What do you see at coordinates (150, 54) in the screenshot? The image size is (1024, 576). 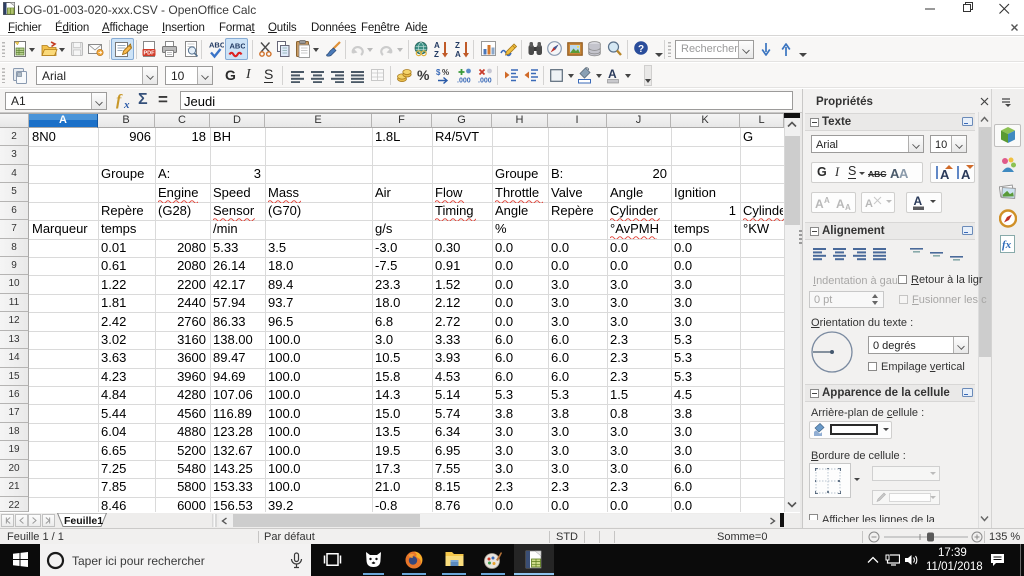 I see `svg-text: PDF` at bounding box center [150, 54].